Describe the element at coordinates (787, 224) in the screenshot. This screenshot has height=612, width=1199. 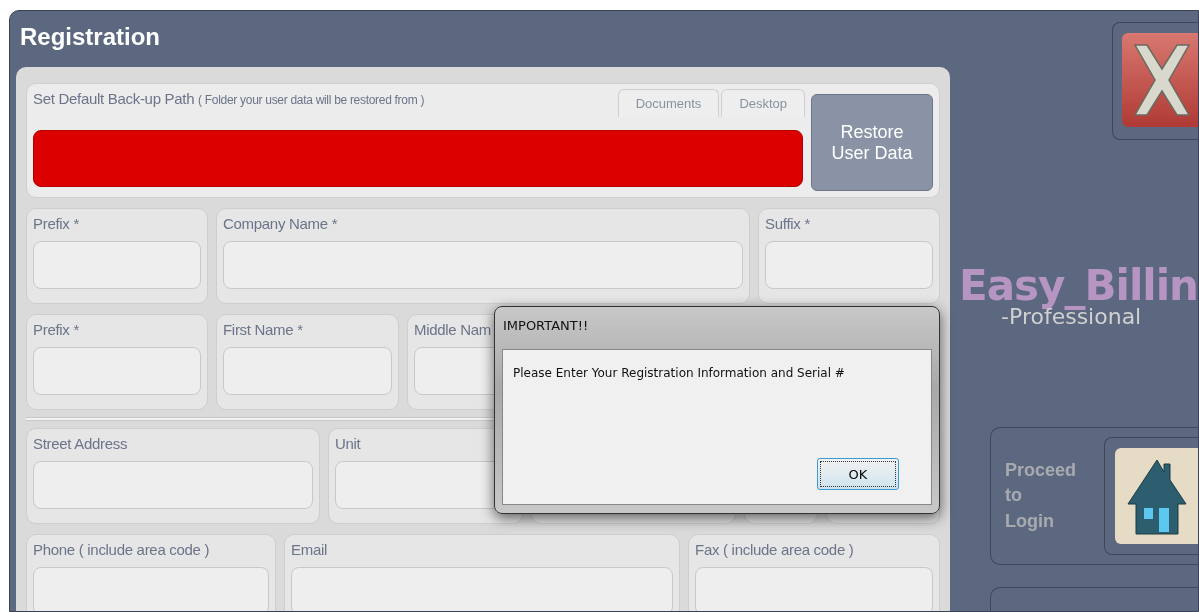
I see `field-label: Suffix *` at that location.